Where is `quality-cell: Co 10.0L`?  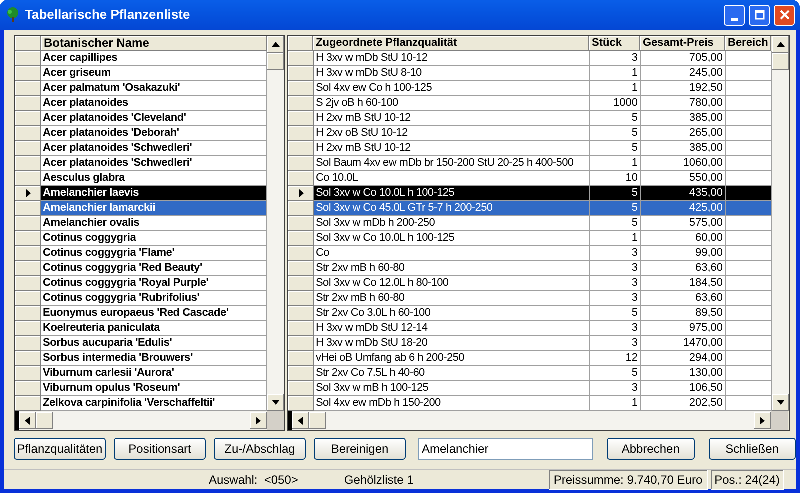
quality-cell: Co 10.0L is located at coordinates (452, 178).